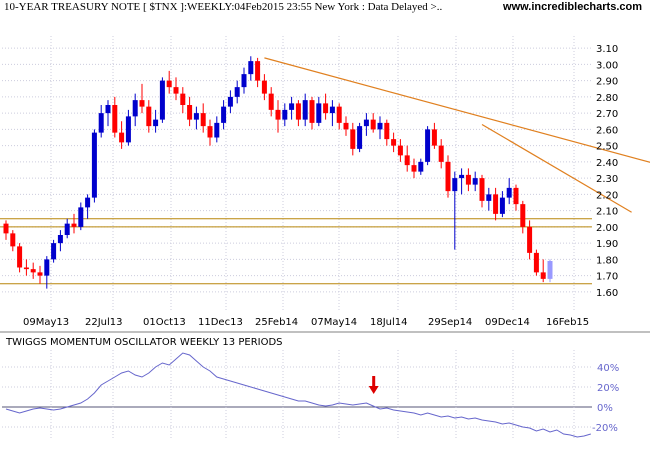  What do you see at coordinates (607, 179) in the screenshot?
I see `price-y-tick-label: 2.30` at bounding box center [607, 179].